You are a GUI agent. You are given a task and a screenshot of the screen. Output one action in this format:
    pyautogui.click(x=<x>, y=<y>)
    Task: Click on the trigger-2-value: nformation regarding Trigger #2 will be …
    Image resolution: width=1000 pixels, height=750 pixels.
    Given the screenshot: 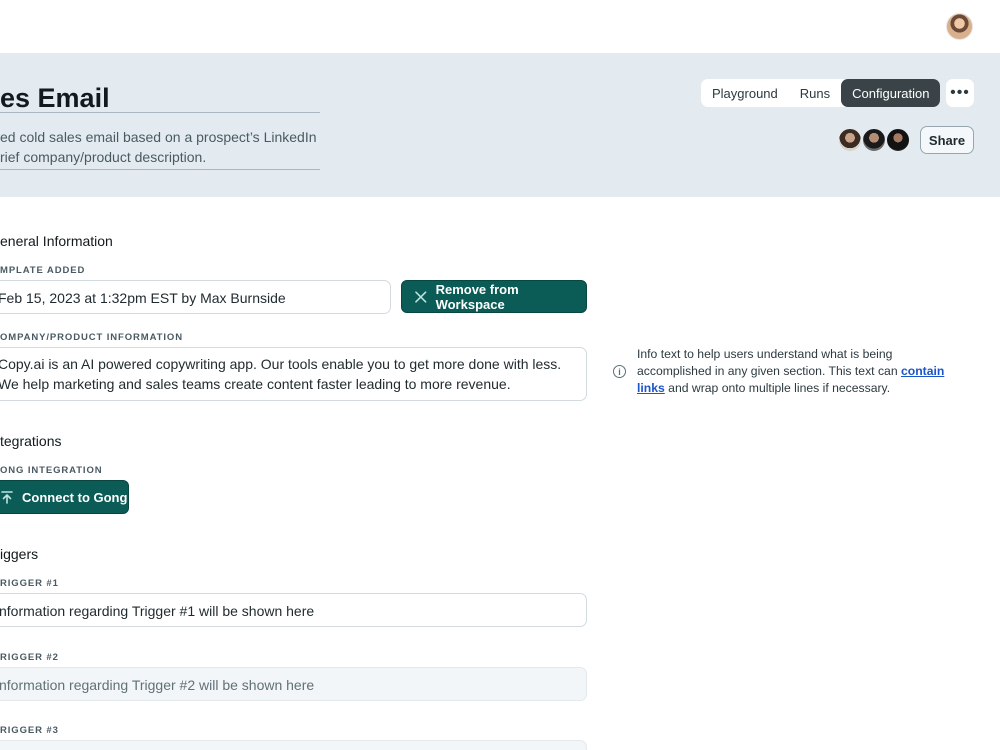 What is the action you would take?
    pyautogui.click(x=157, y=685)
    